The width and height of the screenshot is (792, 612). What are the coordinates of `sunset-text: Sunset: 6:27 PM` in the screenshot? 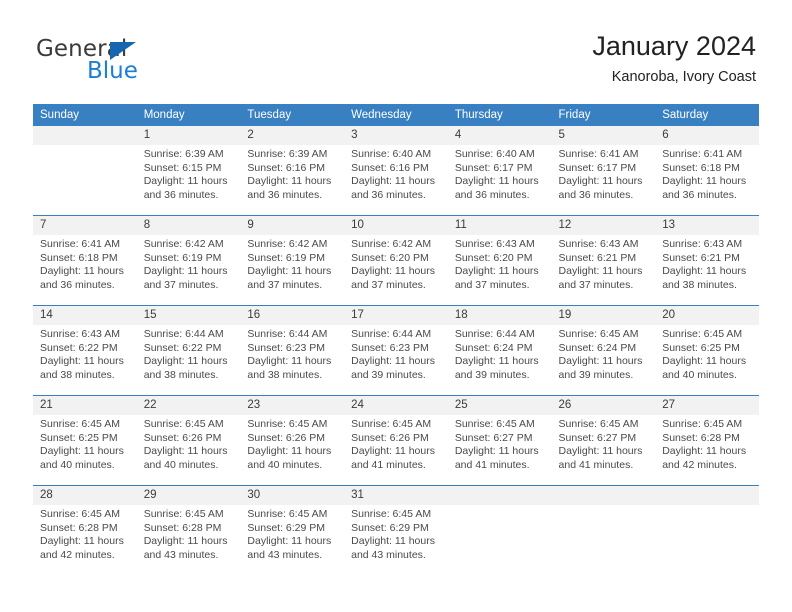 It's located at (493, 437).